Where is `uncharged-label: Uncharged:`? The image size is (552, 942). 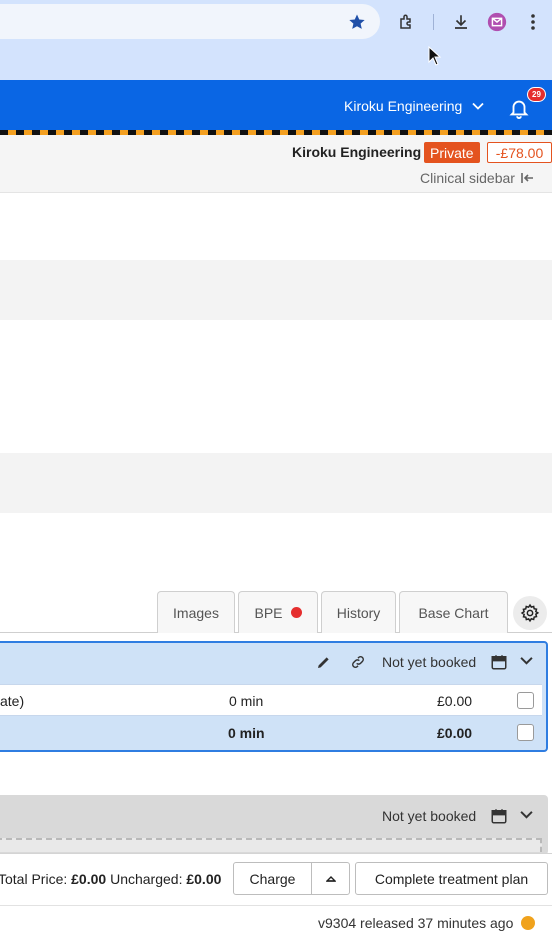
uncharged-label: Uncharged: is located at coordinates (146, 879).